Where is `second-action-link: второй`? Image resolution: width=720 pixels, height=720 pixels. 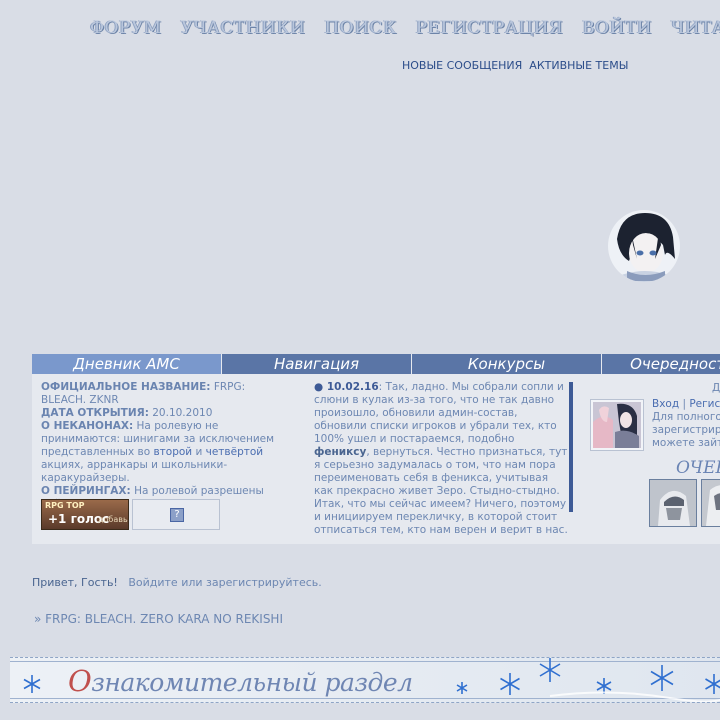 second-action-link: второй is located at coordinates (172, 452).